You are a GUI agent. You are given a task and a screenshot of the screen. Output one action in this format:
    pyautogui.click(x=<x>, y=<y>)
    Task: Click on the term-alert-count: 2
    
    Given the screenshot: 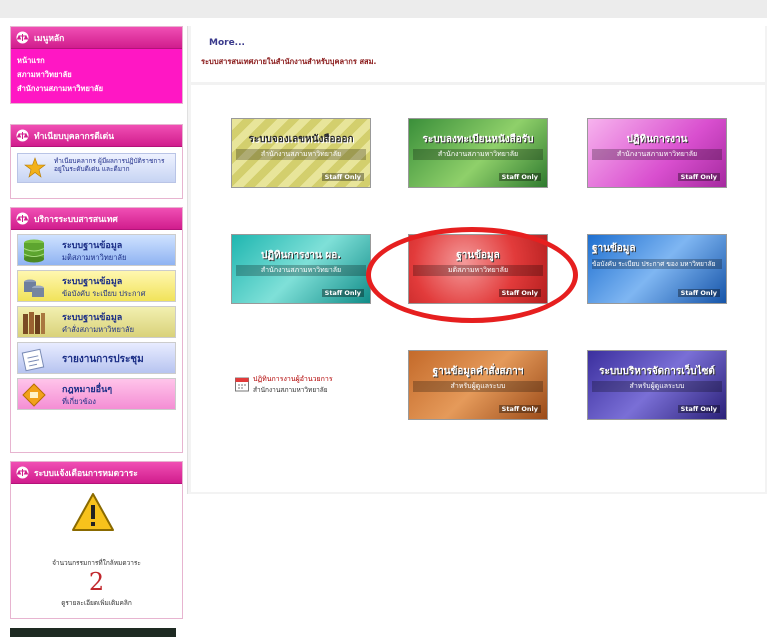 What is the action you would take?
    pyautogui.click(x=96, y=582)
    